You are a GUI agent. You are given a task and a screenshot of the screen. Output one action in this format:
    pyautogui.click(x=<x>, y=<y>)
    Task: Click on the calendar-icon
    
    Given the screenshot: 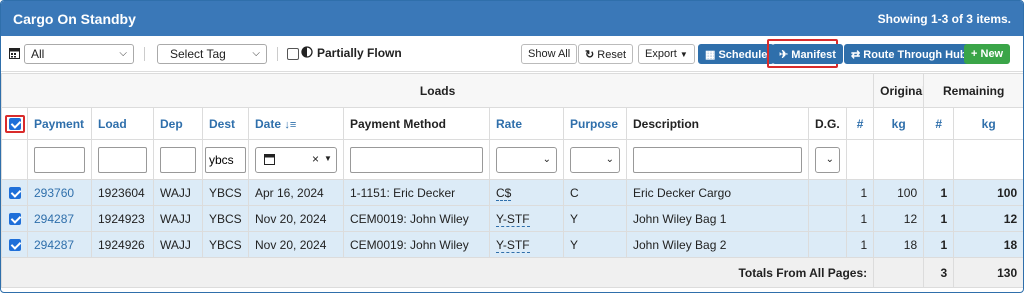 What is the action you would take?
    pyautogui.click(x=14, y=57)
    